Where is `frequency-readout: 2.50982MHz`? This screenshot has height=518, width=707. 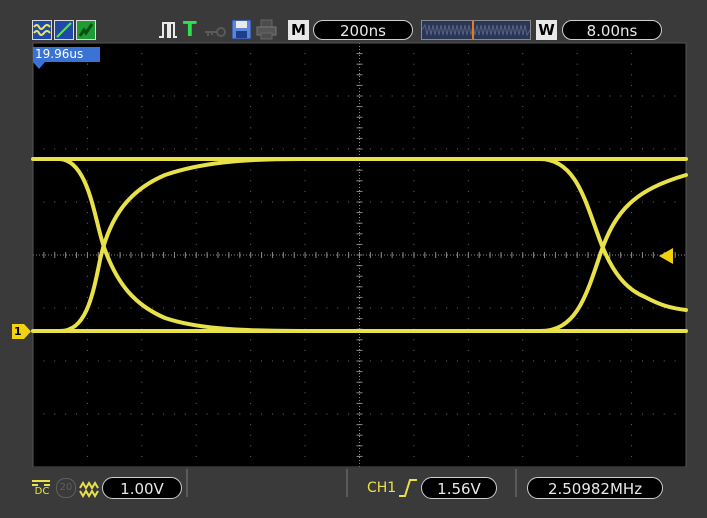
frequency-readout: 2.50982MHz is located at coordinates (595, 488).